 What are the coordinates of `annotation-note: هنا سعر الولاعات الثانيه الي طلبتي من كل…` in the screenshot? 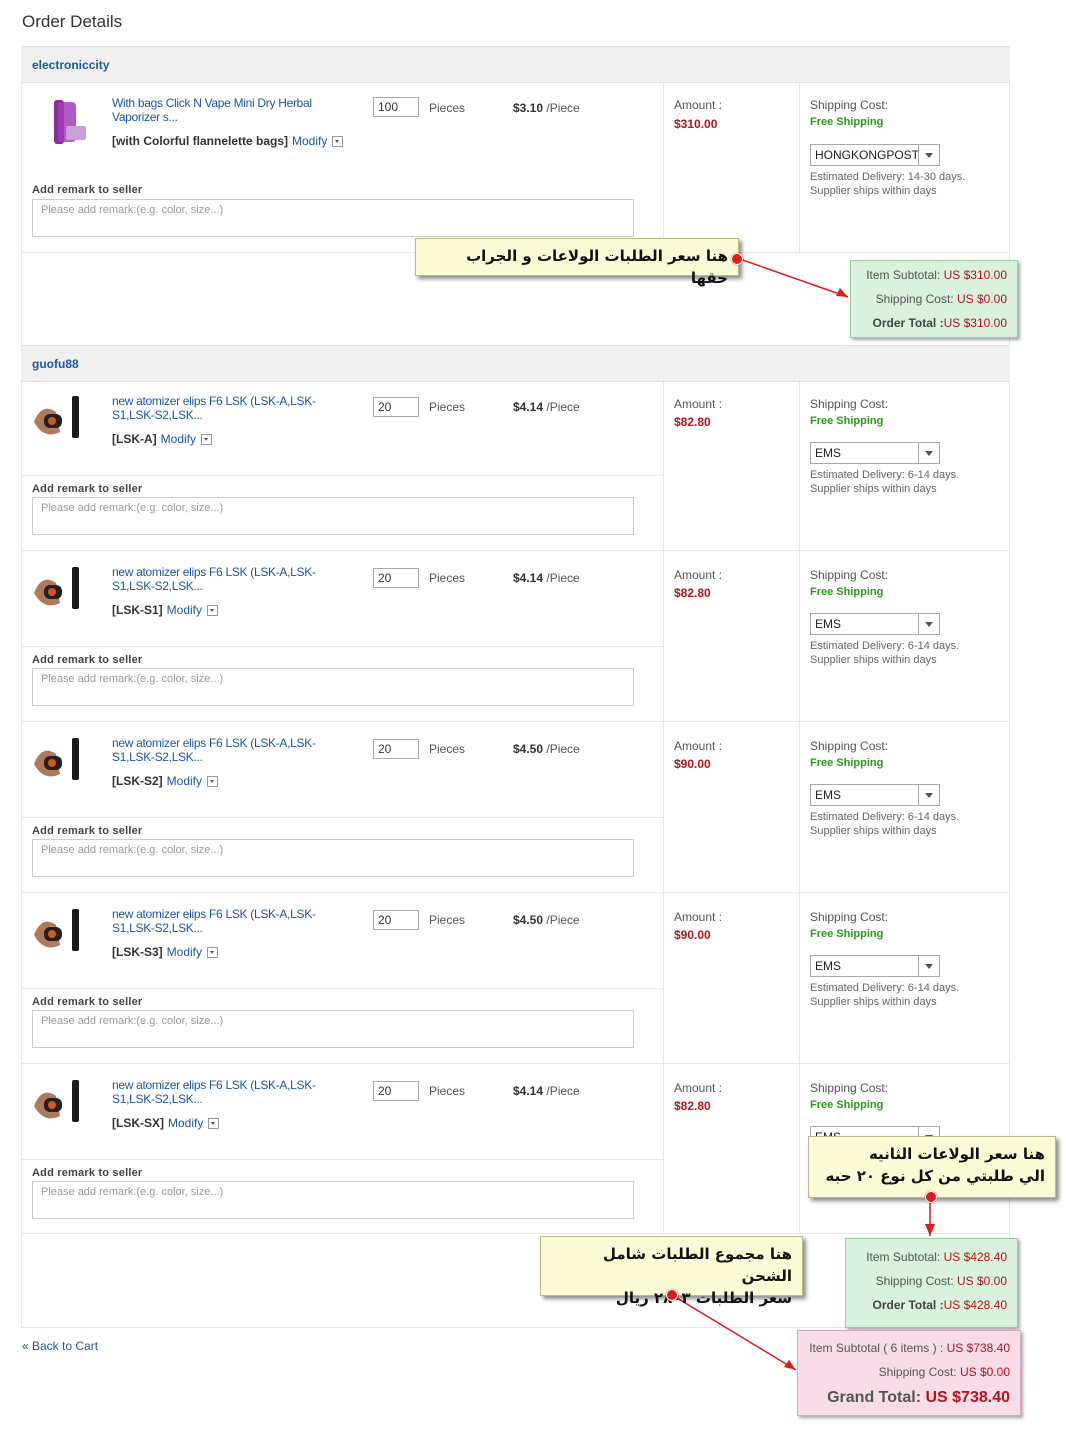 It's located at (932, 1167).